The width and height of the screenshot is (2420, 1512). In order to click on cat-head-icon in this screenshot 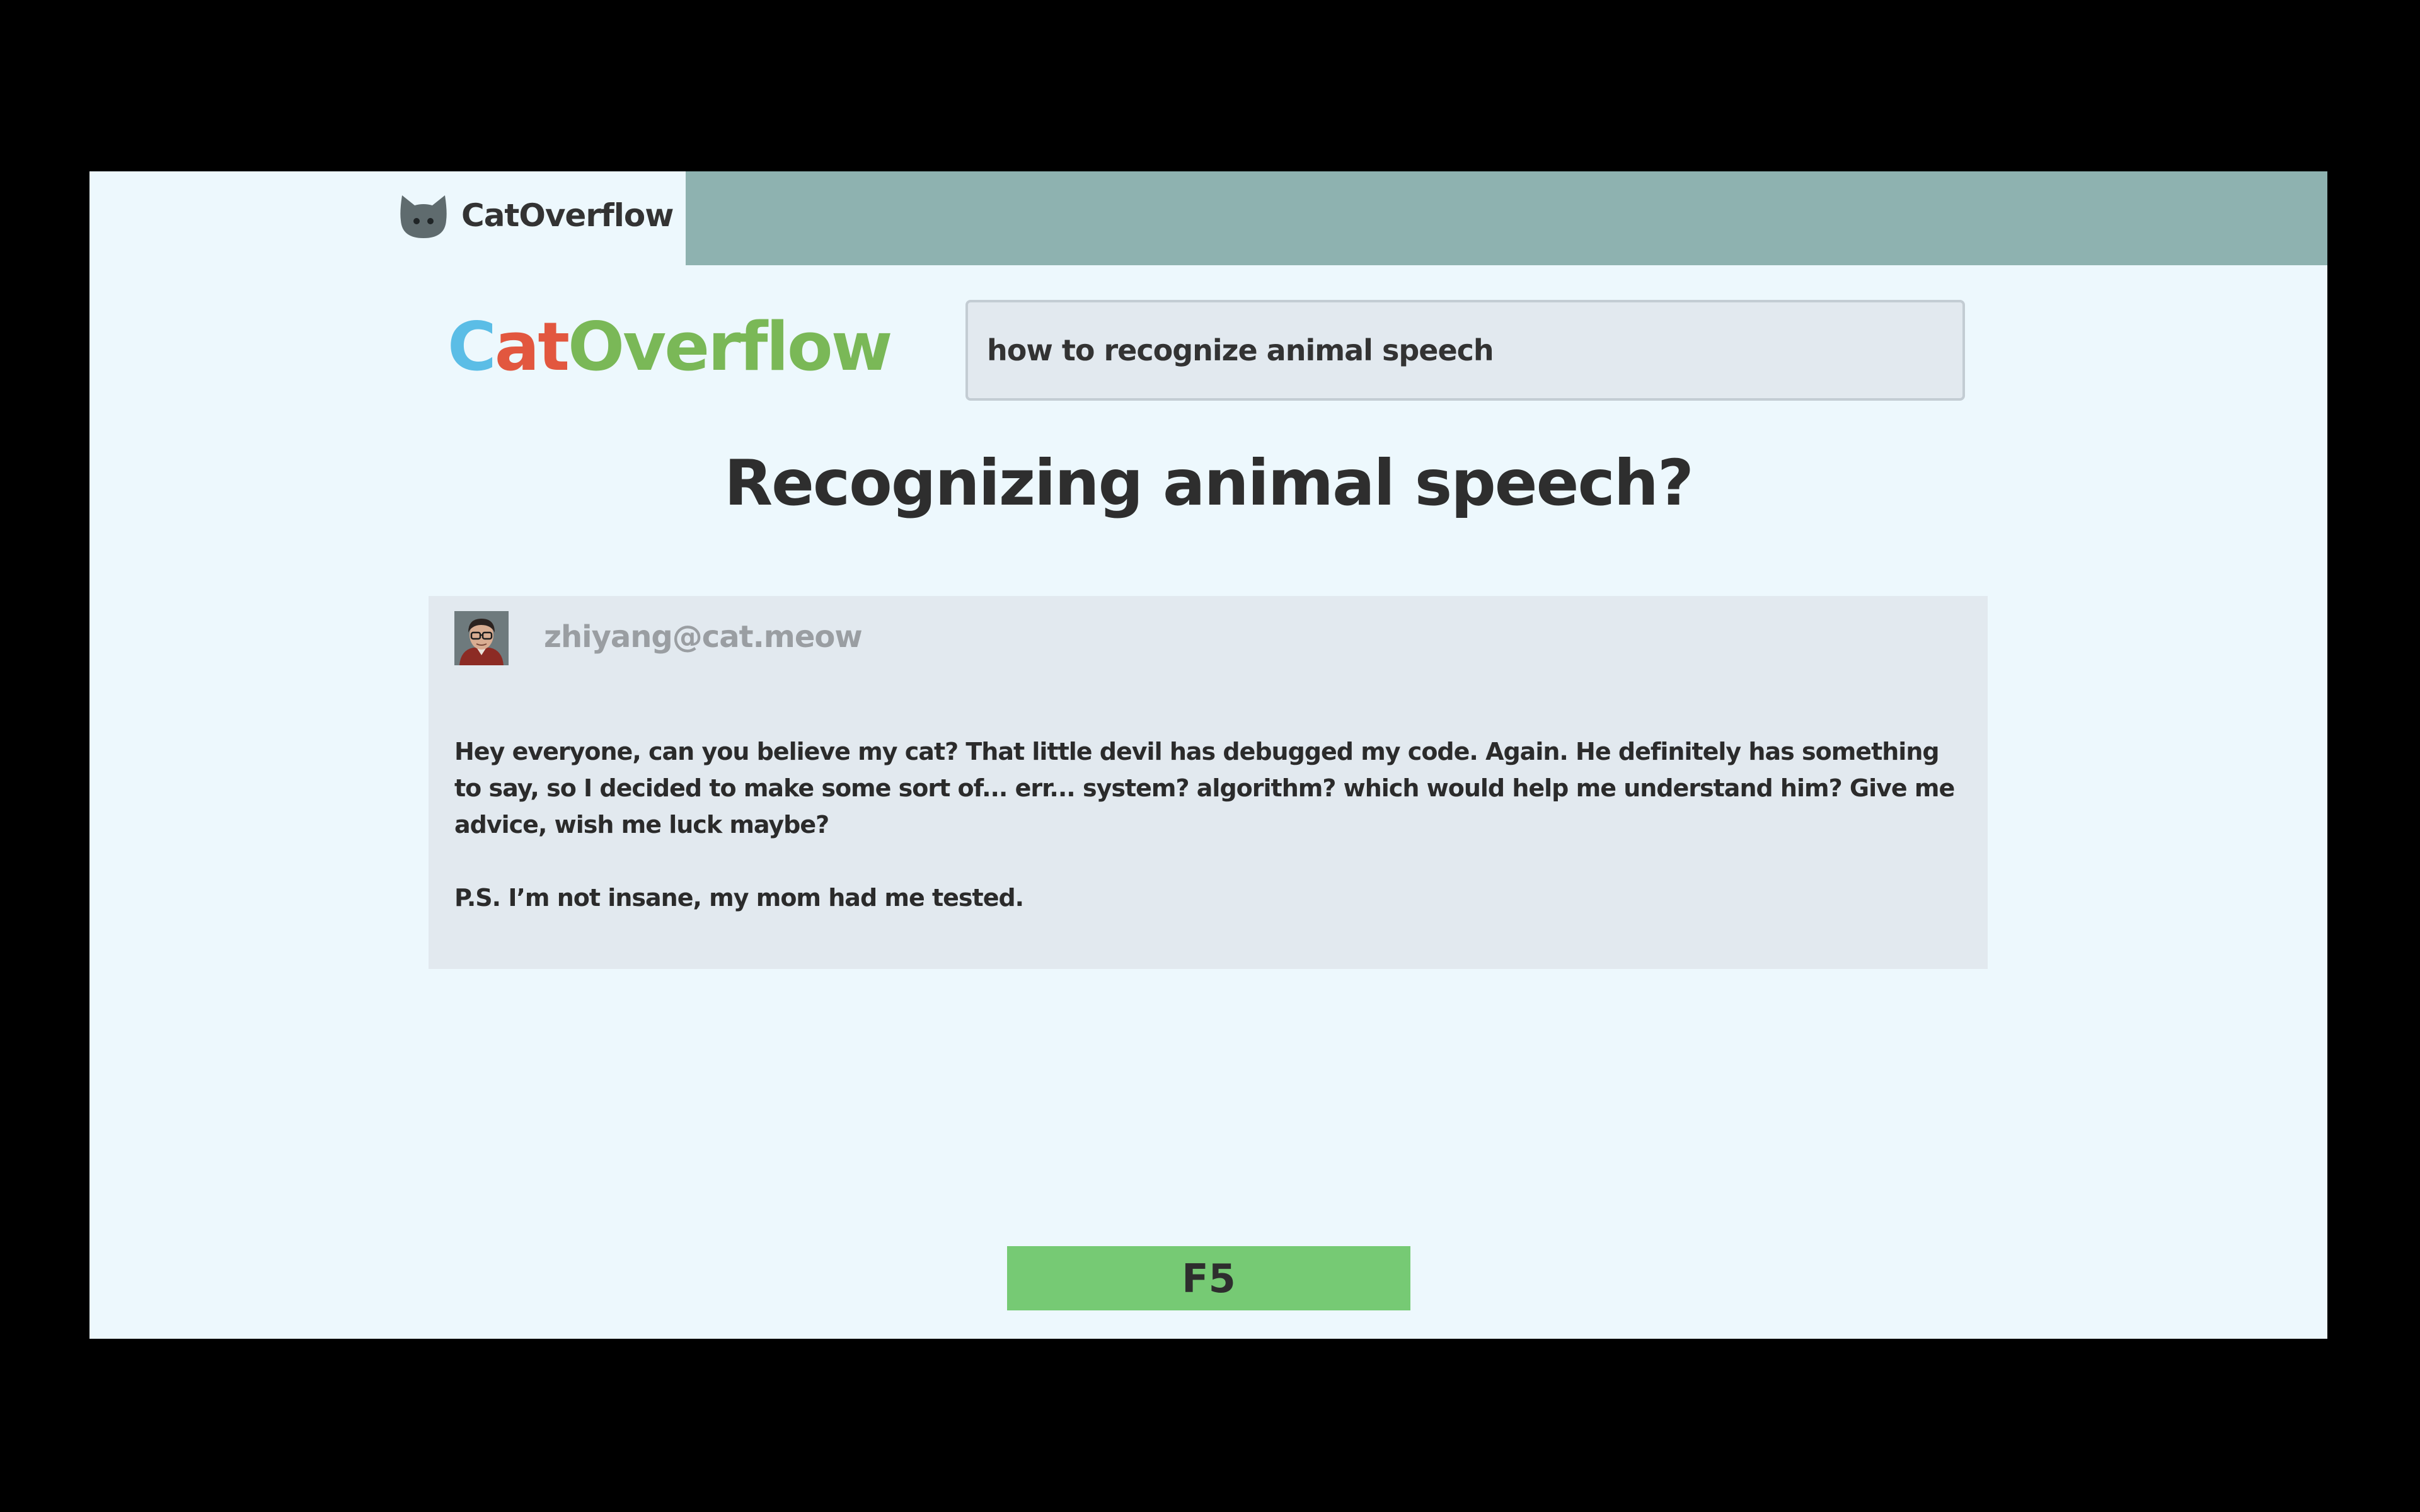, I will do `click(423, 216)`.